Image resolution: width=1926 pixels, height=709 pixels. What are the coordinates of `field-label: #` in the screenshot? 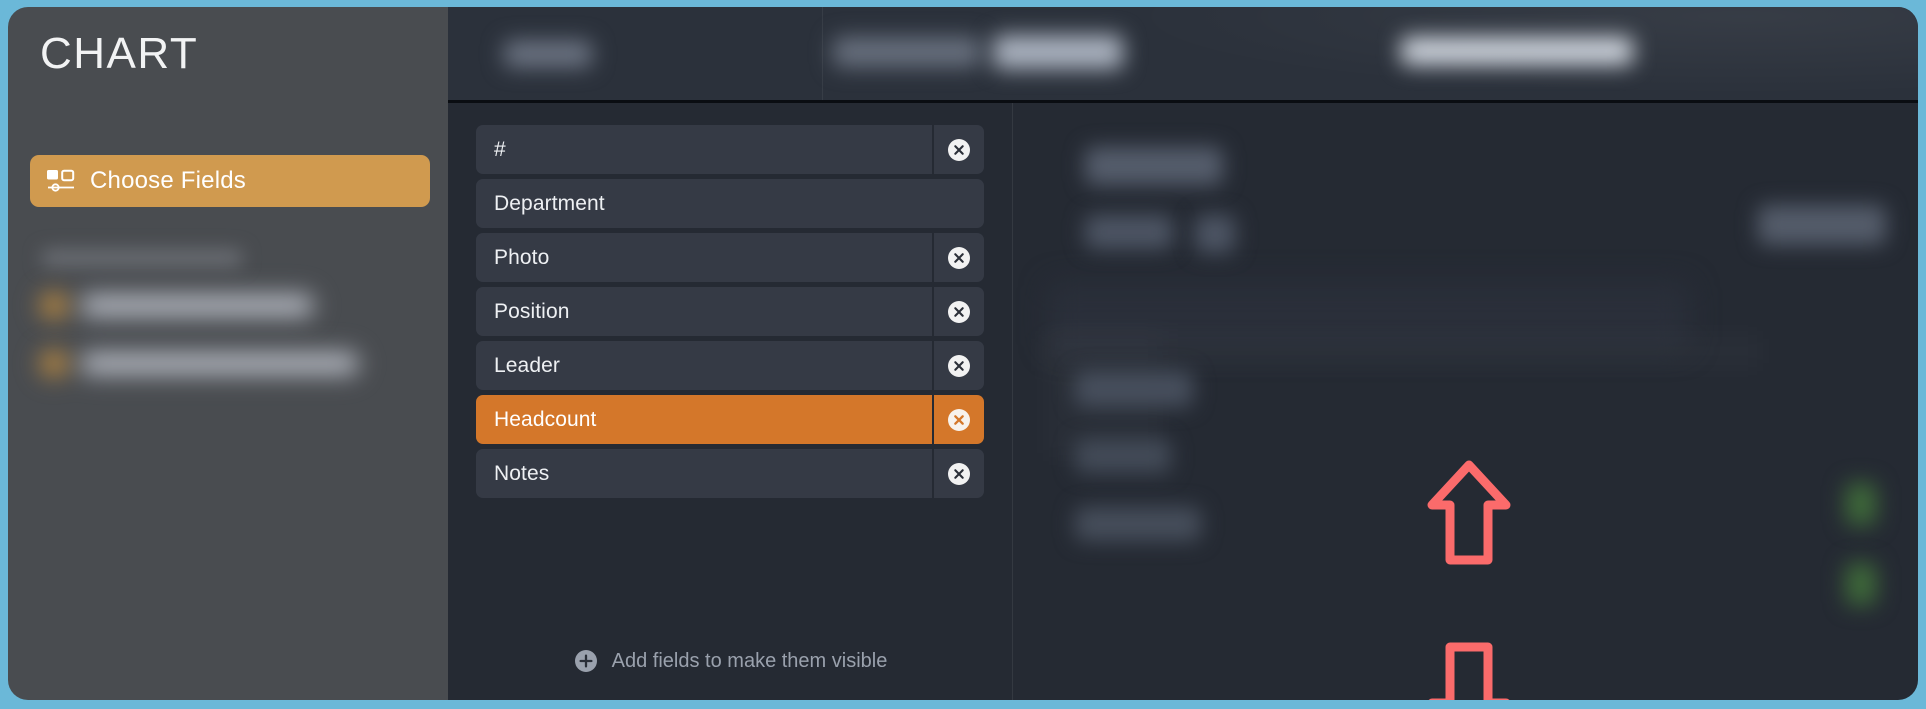 It's located at (500, 149).